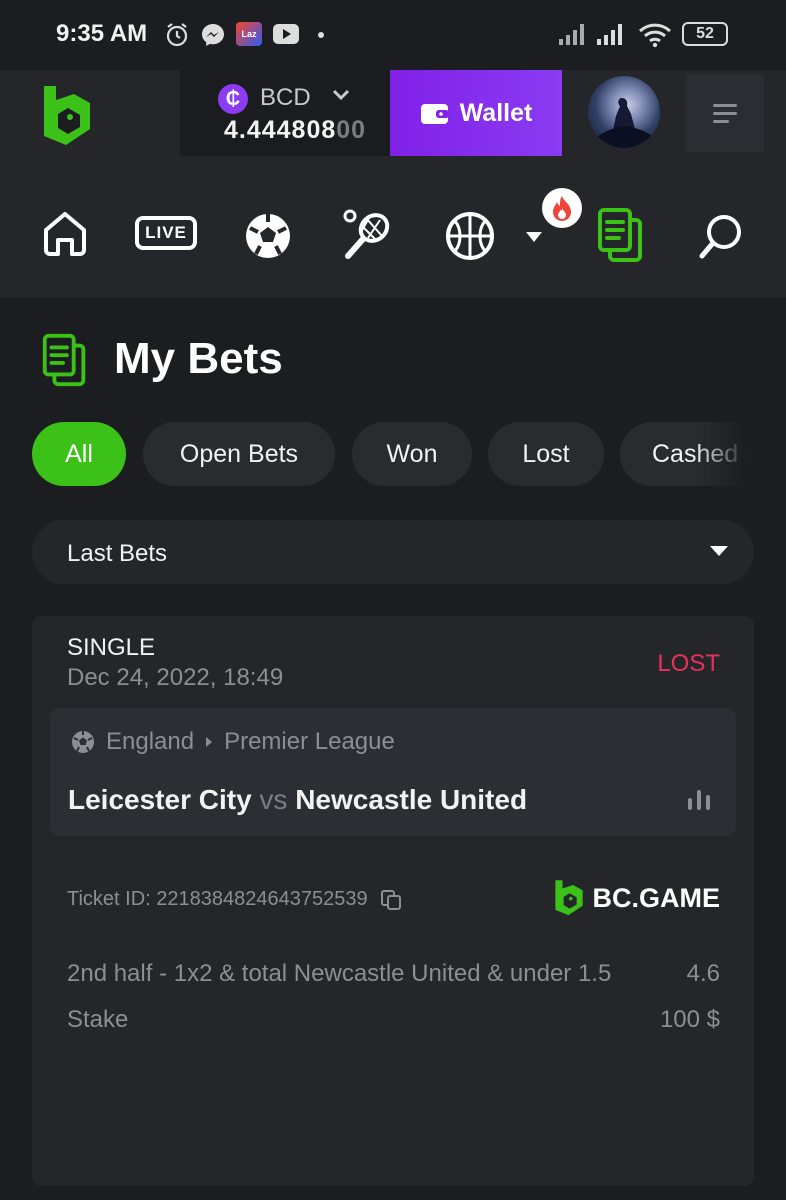  Describe the element at coordinates (621, 235) in the screenshot. I see `my-bets-icon` at that location.